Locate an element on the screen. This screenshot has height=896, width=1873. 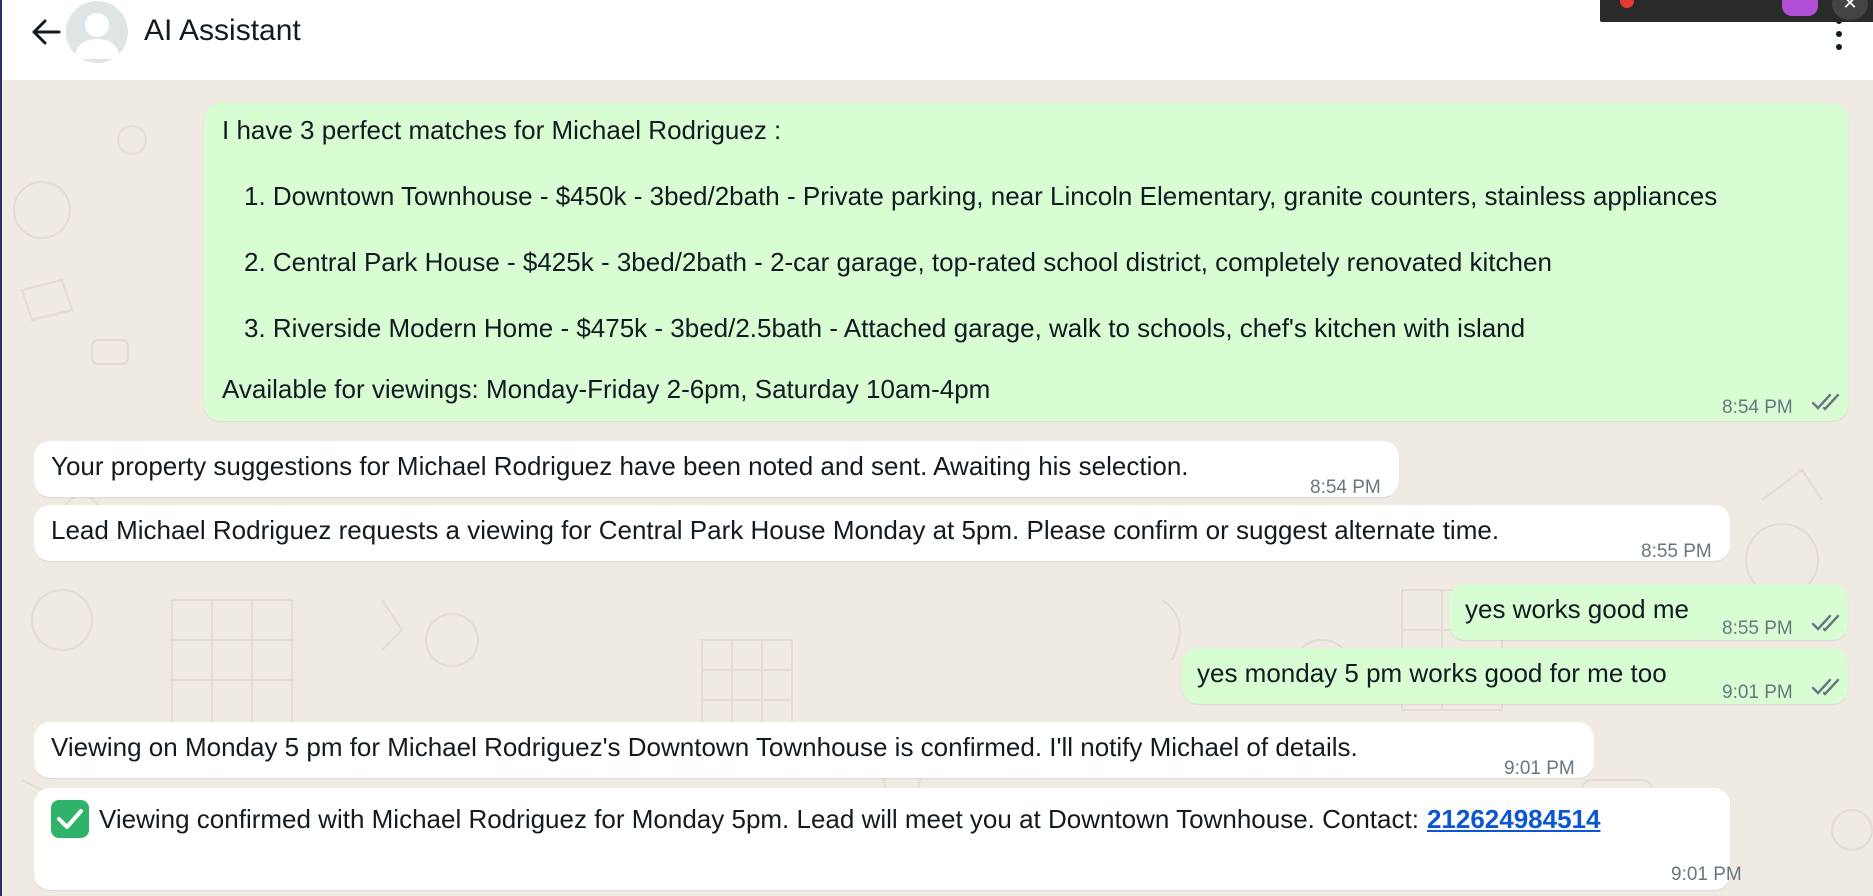
recorder-app-icon is located at coordinates (1800, 8).